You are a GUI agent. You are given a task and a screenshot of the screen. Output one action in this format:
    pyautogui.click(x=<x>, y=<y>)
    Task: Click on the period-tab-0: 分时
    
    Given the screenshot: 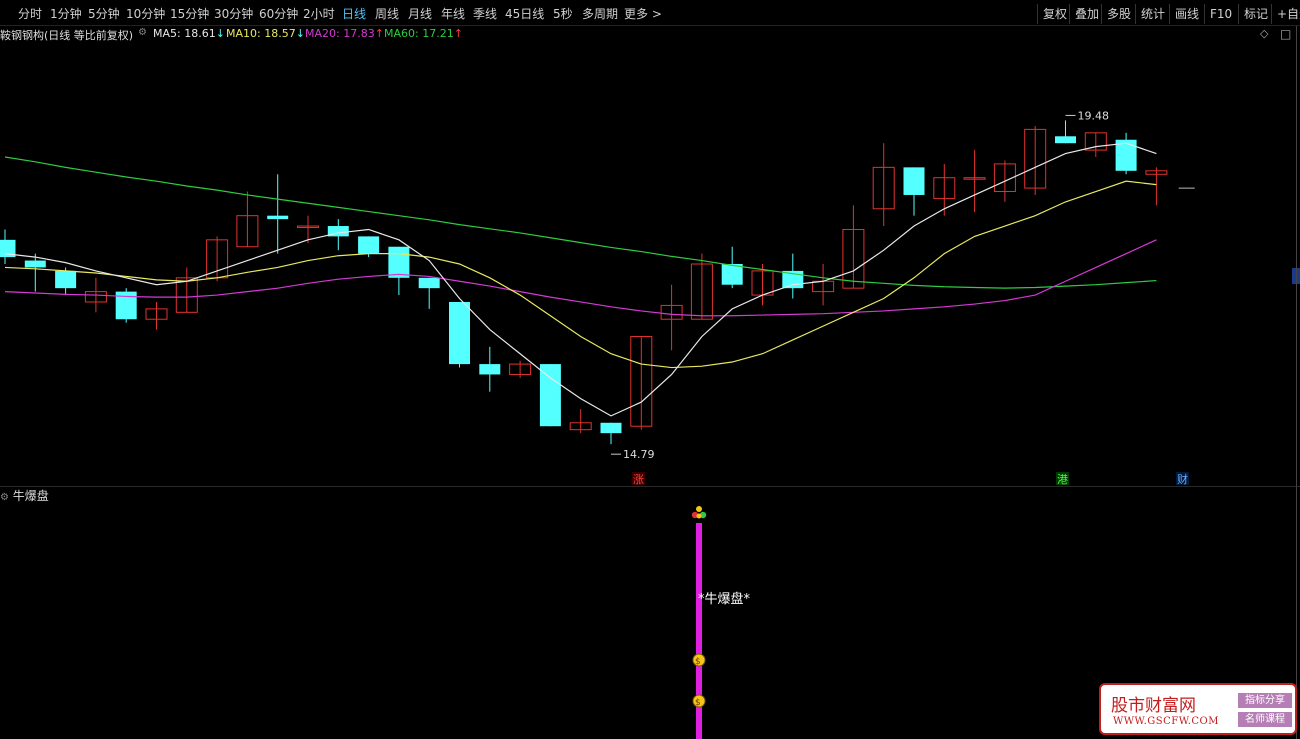 What is the action you would take?
    pyautogui.click(x=30, y=13)
    